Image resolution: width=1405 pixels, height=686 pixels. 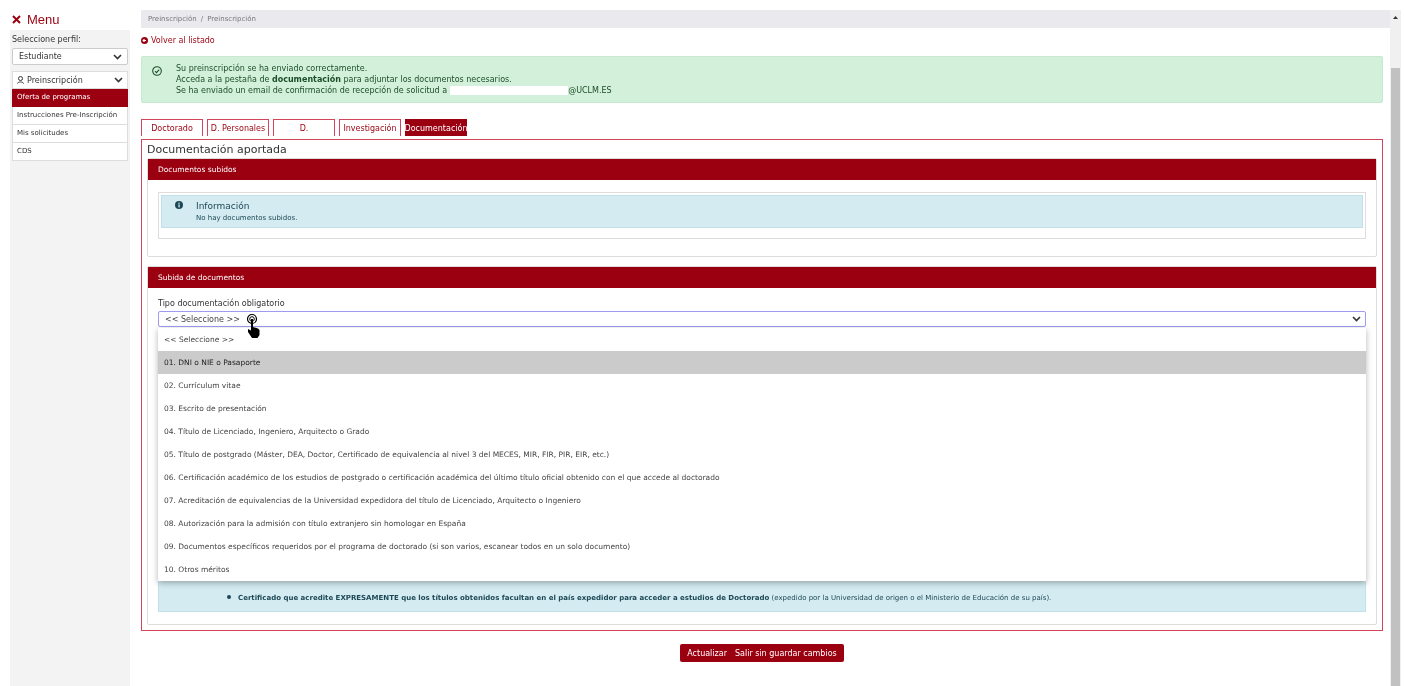 What do you see at coordinates (179, 205) in the screenshot?
I see `info-icon` at bounding box center [179, 205].